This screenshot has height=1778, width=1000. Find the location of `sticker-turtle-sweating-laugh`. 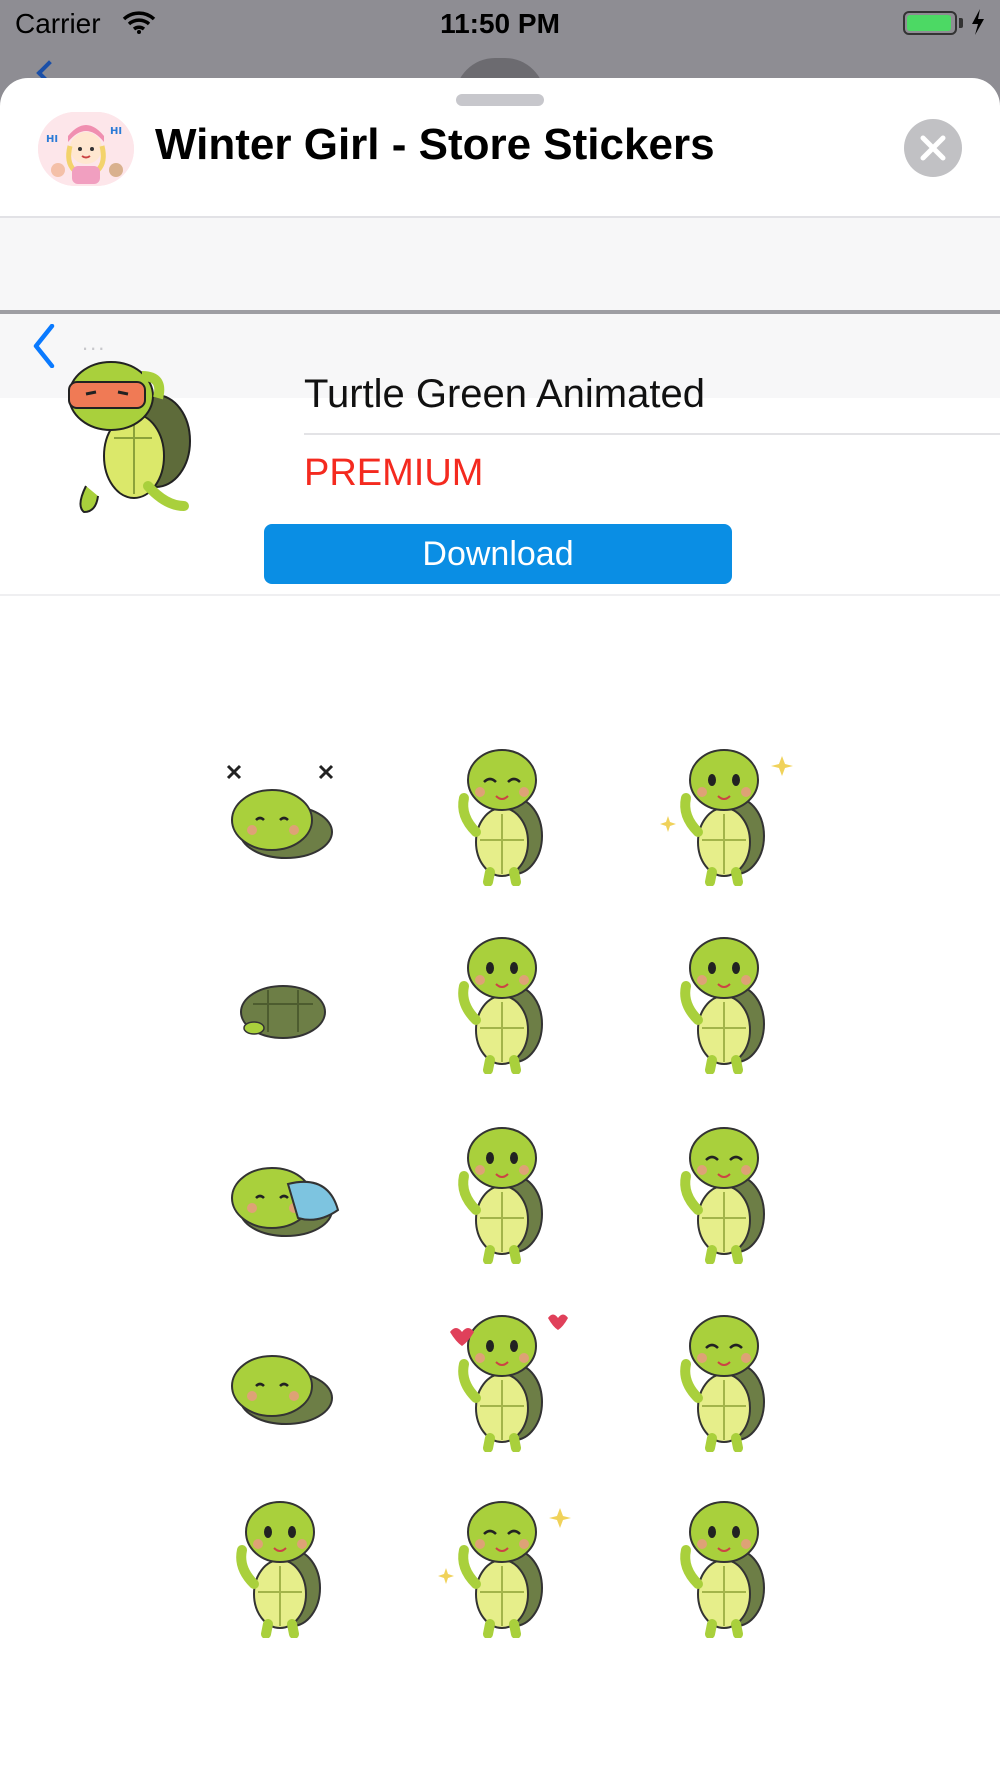

sticker-turtle-sweating-laugh is located at coordinates (283, 1563).